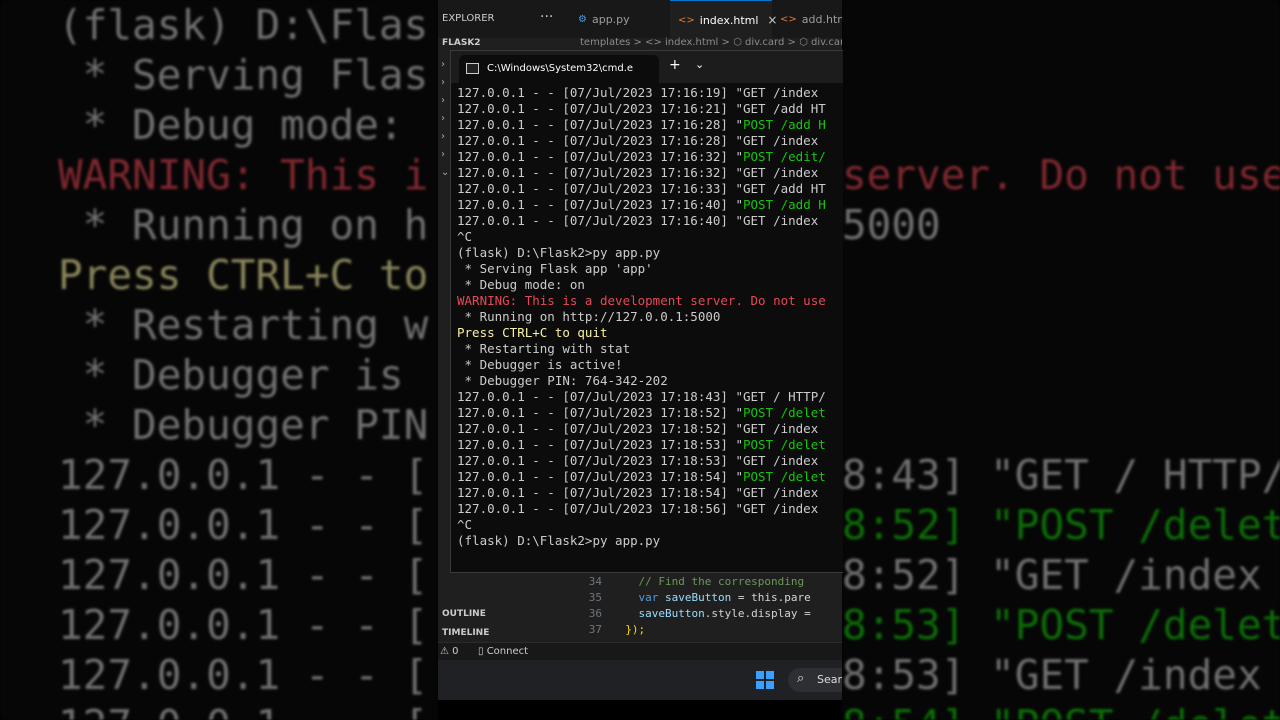  I want to click on cmd-tab: C:\Windows\System32\cmd.e, so click(559, 69).